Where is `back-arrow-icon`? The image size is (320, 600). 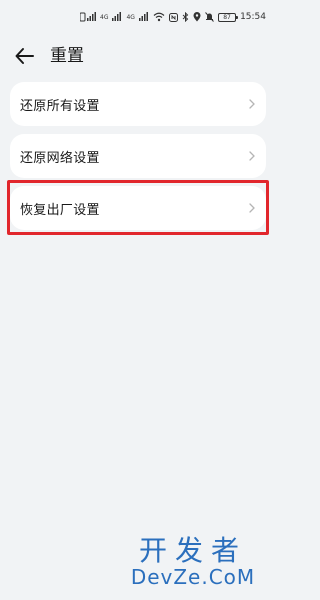 back-arrow-icon is located at coordinates (25, 56).